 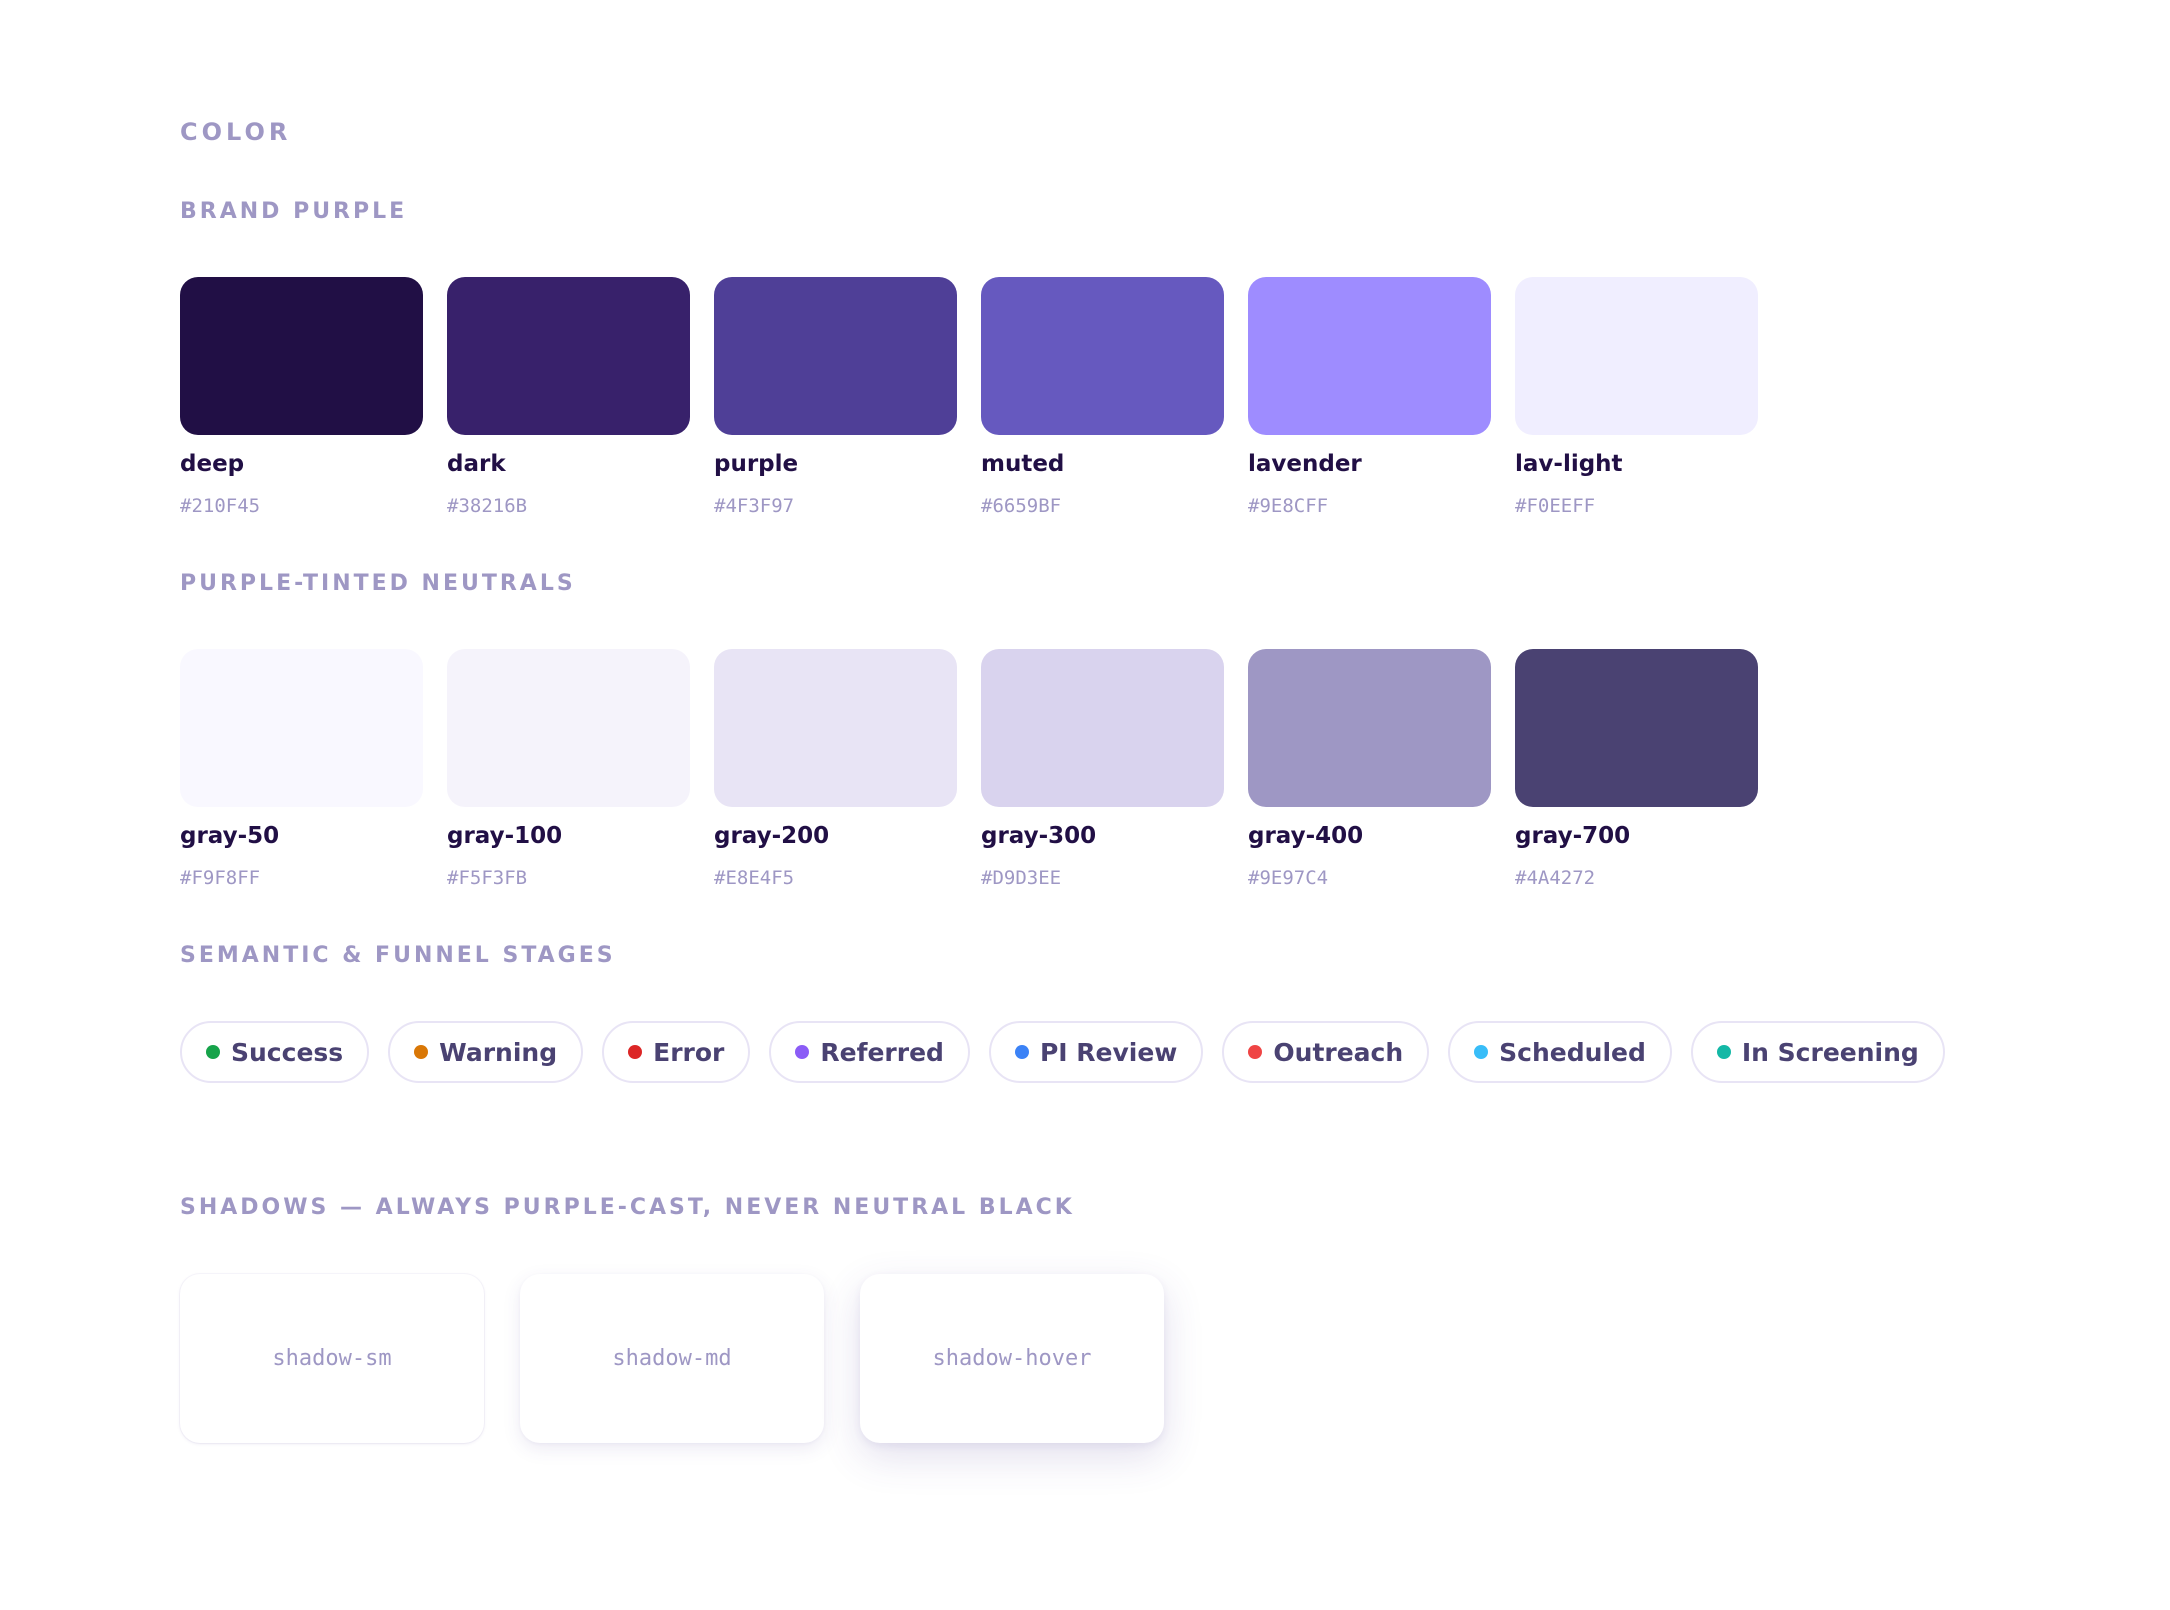 I want to click on swatch-name: deep, so click(x=212, y=464).